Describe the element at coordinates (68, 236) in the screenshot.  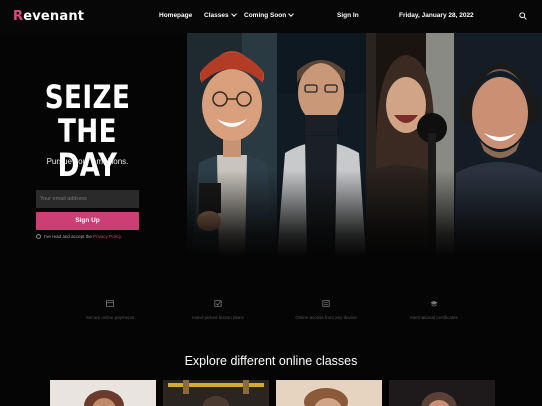
I see `terms-text: I've read and accept the` at that location.